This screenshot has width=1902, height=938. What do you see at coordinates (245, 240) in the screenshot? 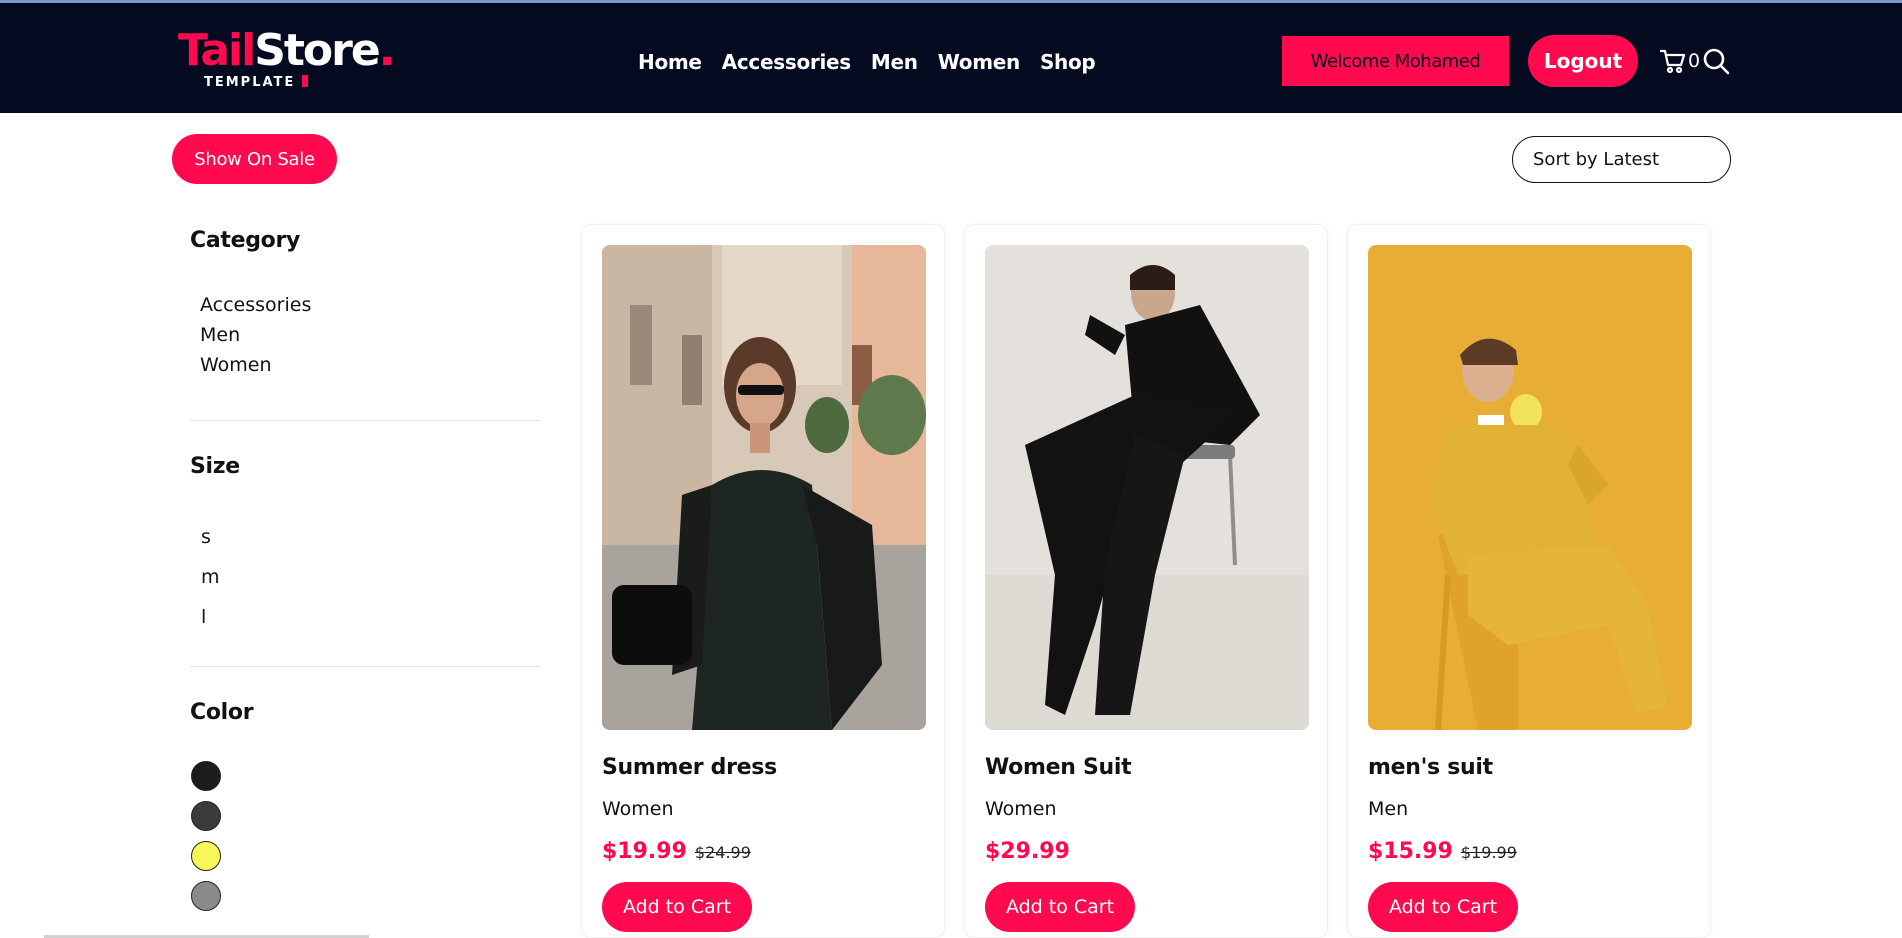
I see `category-heading: Category` at bounding box center [245, 240].